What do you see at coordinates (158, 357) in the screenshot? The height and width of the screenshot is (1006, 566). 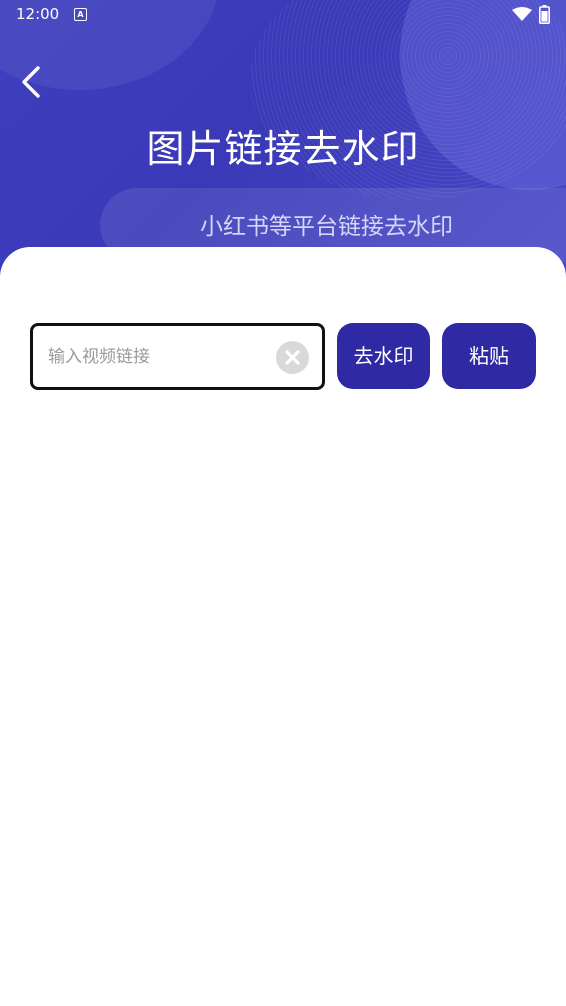 I see `link-input` at bounding box center [158, 357].